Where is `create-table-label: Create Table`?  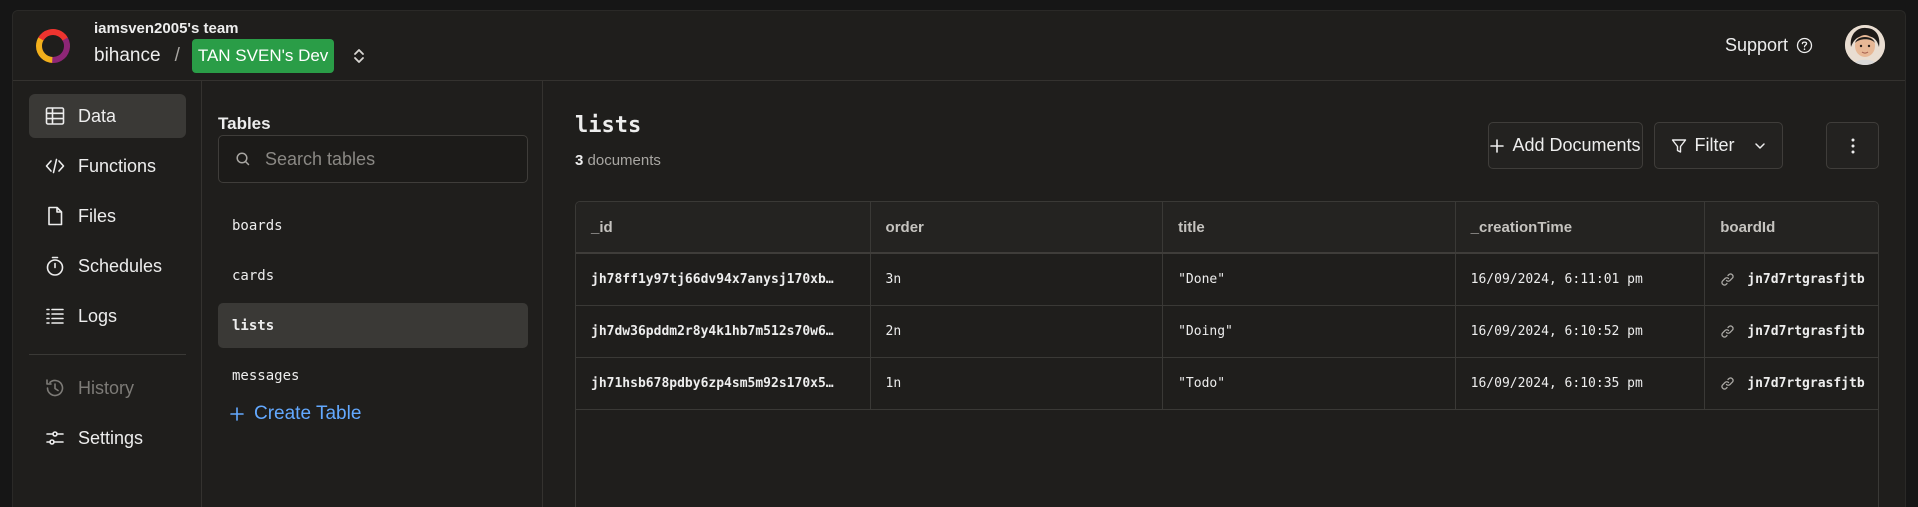
create-table-label: Create Table is located at coordinates (308, 413).